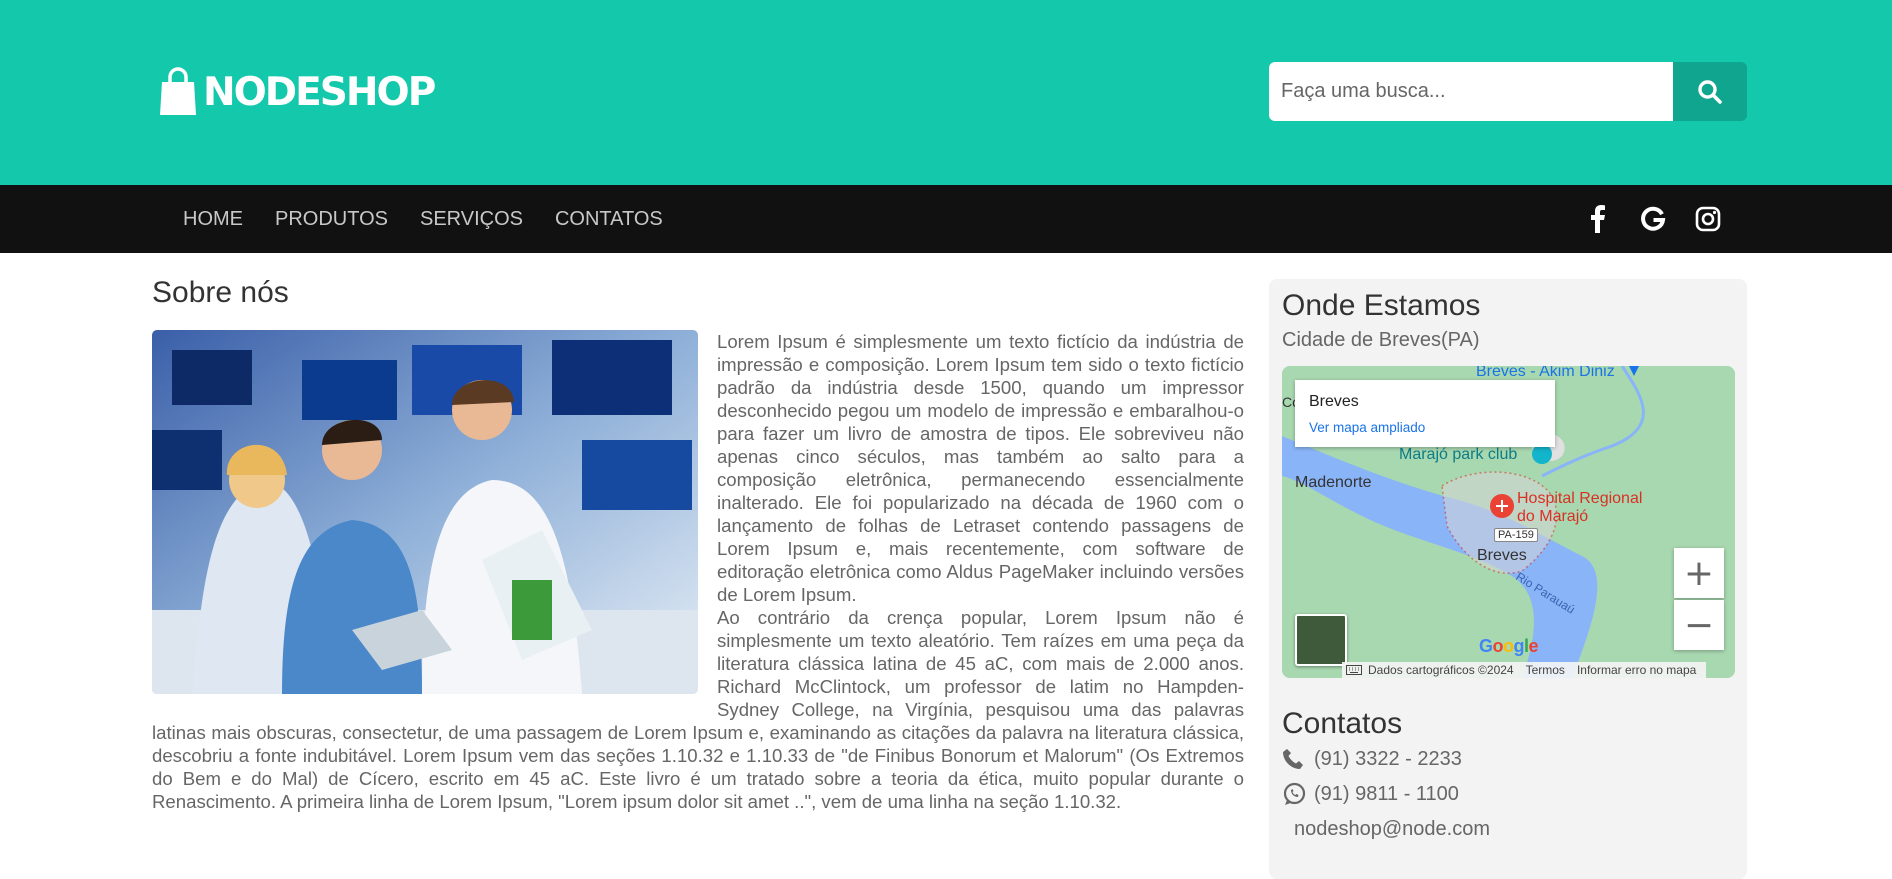 The image size is (1892, 879). Describe the element at coordinates (1516, 535) in the screenshot. I see `map-label-road: PA-159` at that location.